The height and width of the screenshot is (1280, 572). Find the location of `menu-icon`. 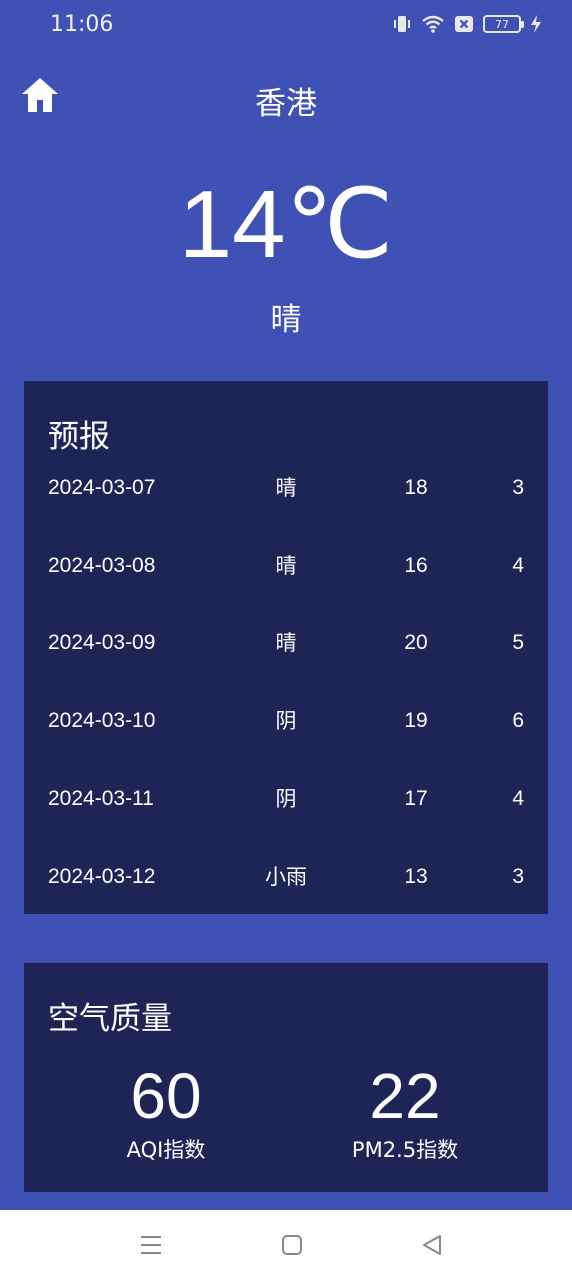

menu-icon is located at coordinates (151, 1245).